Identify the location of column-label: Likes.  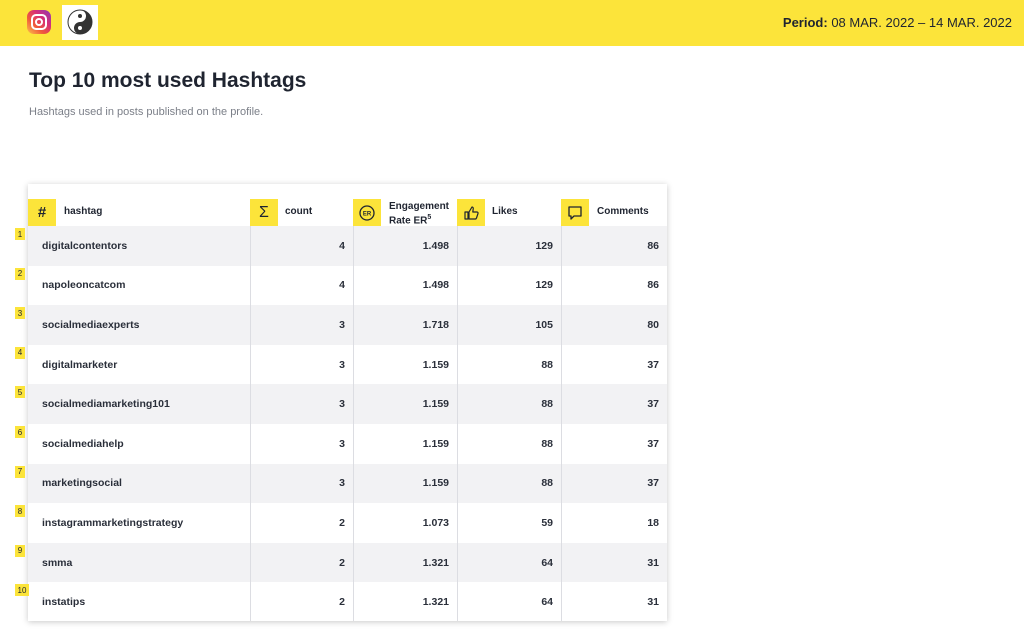
(505, 211).